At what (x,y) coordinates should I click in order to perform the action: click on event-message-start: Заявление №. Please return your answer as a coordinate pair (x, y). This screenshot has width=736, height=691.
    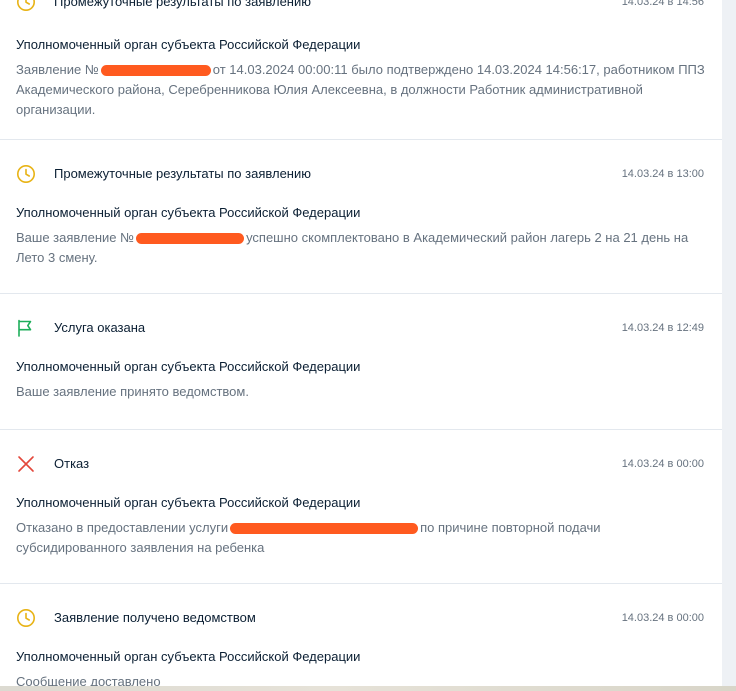
    Looking at the image, I should click on (57, 69).